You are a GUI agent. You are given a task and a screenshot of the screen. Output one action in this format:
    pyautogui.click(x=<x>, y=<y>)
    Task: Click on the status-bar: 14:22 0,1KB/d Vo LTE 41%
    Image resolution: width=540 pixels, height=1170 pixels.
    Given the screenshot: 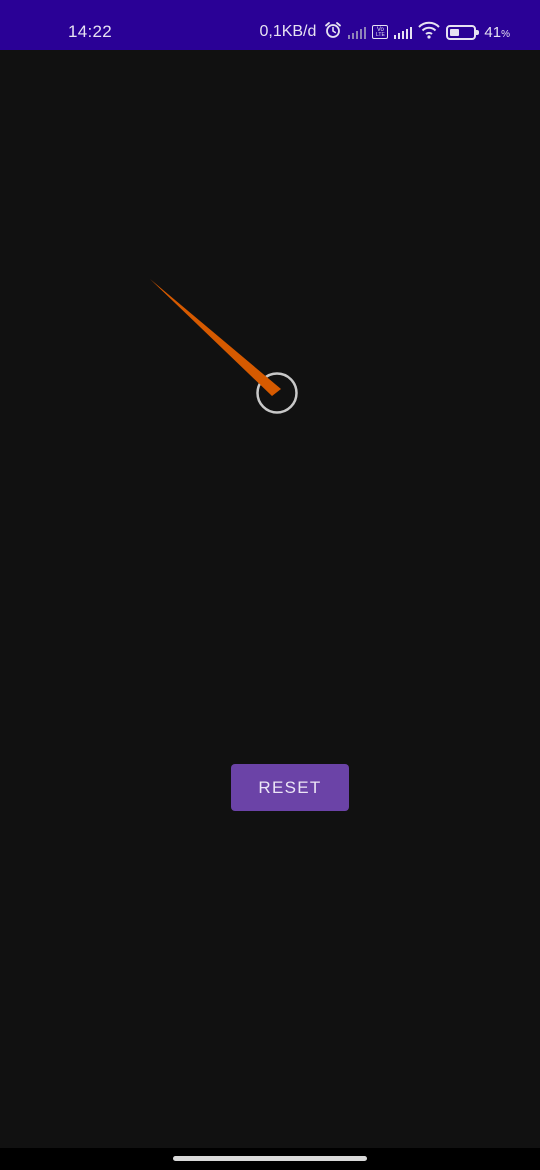 What is the action you would take?
    pyautogui.click(x=270, y=25)
    